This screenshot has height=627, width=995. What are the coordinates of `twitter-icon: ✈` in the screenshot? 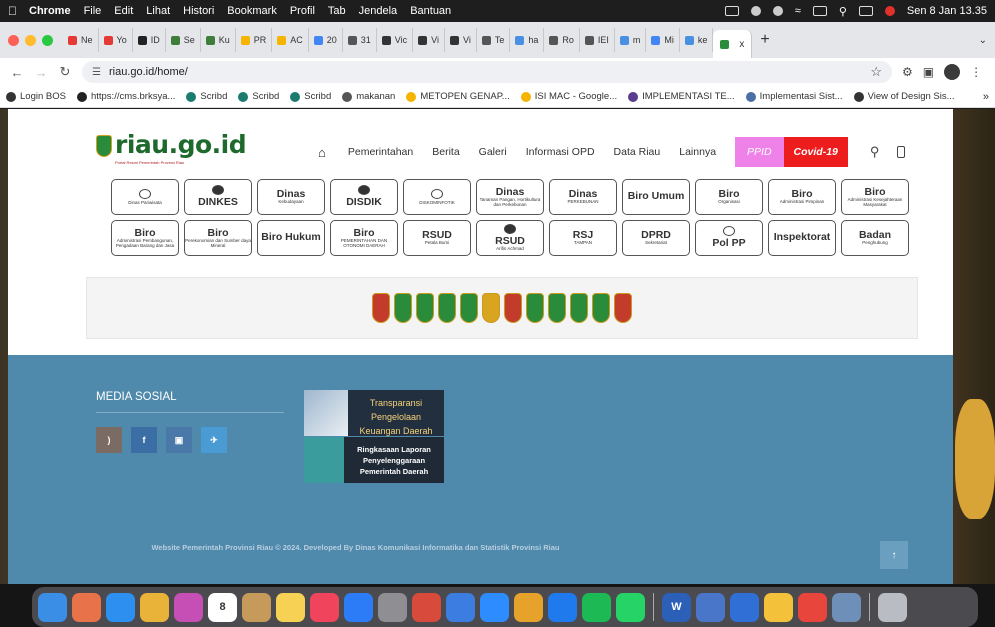 It's located at (214, 440).